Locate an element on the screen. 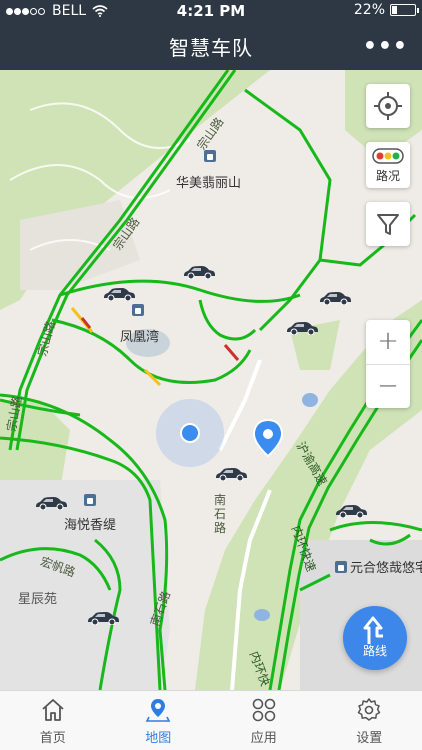 The height and width of the screenshot is (750, 422). filter-icon is located at coordinates (388, 224).